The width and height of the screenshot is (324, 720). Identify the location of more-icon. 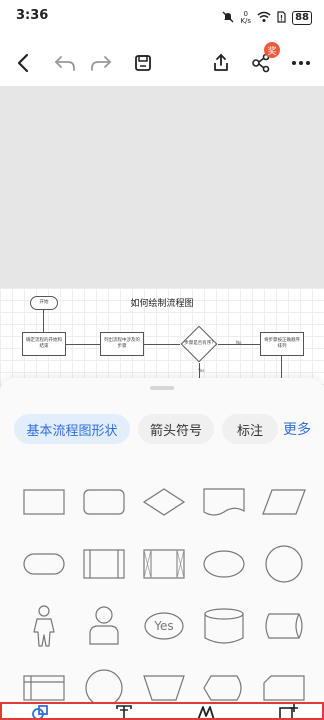
(301, 63).